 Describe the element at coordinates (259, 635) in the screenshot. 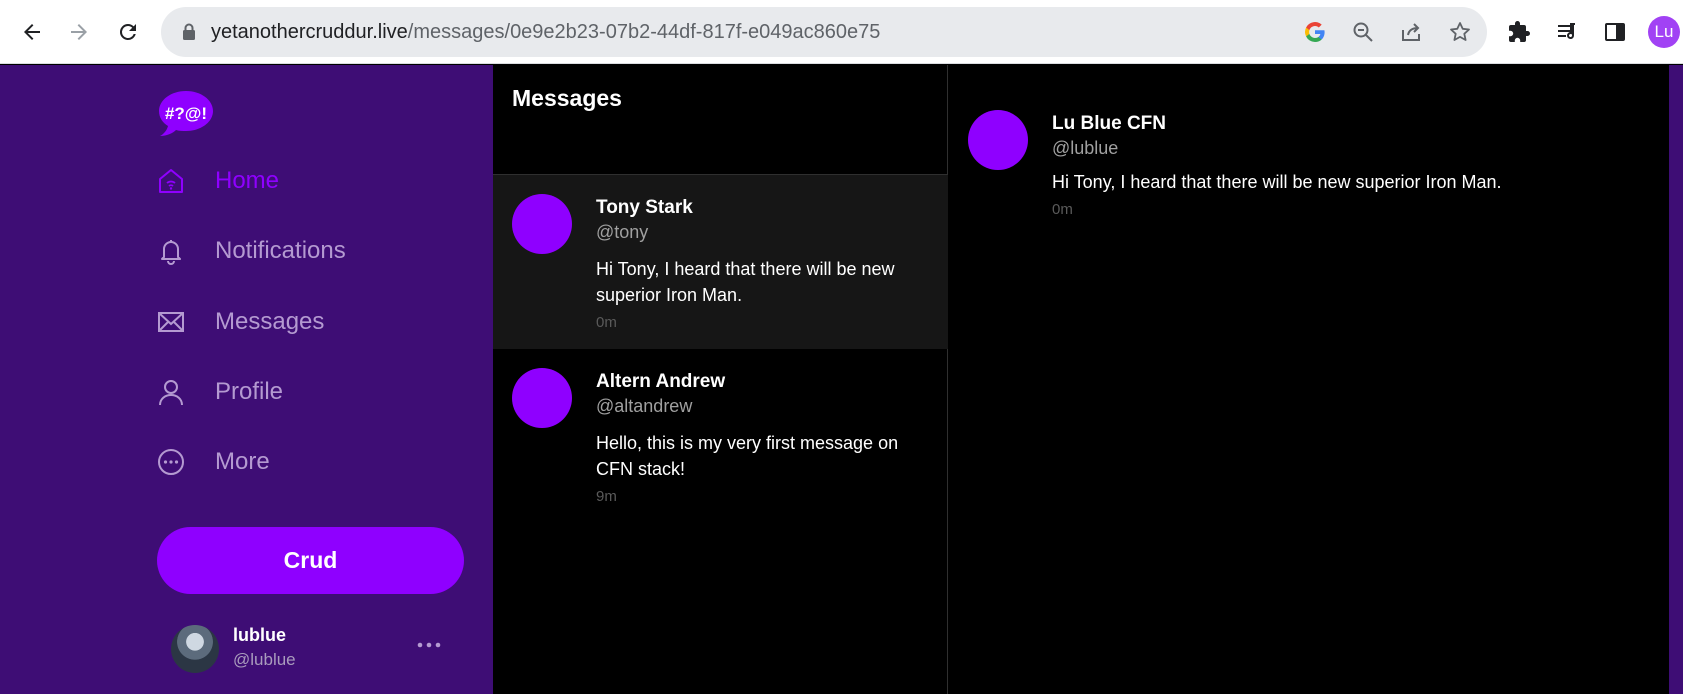

I see `current-user-name: lublue` at that location.